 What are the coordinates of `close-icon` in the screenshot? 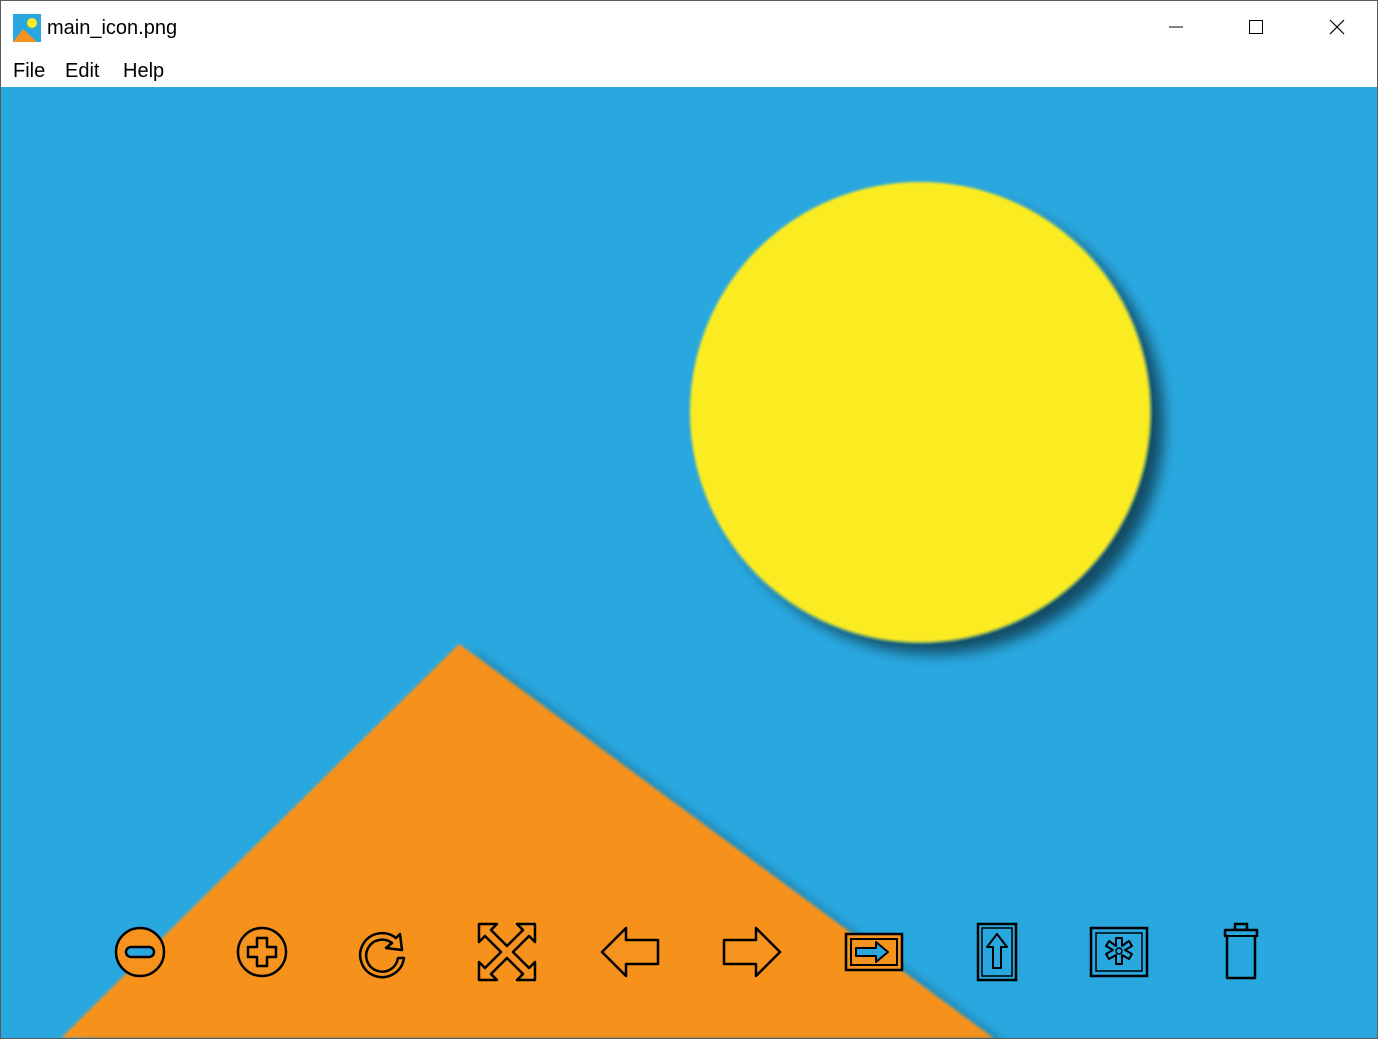 It's located at (1337, 27).